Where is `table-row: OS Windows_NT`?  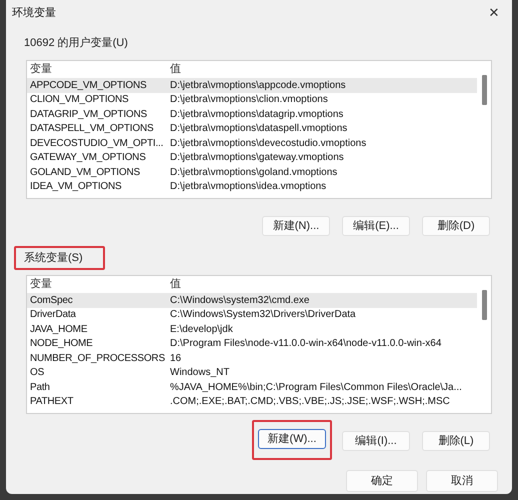 table-row: OS Windows_NT is located at coordinates (252, 373).